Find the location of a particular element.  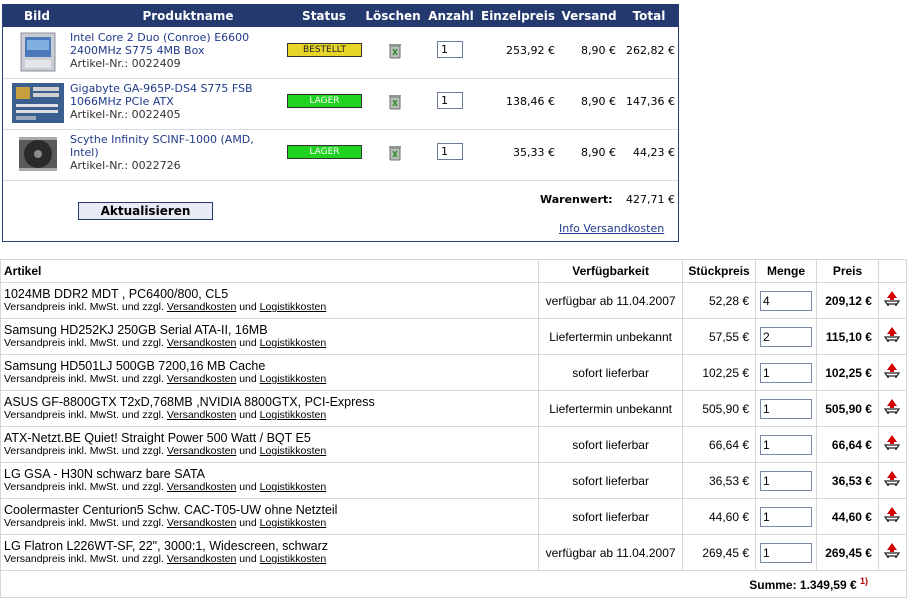

col-preis: Preis is located at coordinates (847, 271).